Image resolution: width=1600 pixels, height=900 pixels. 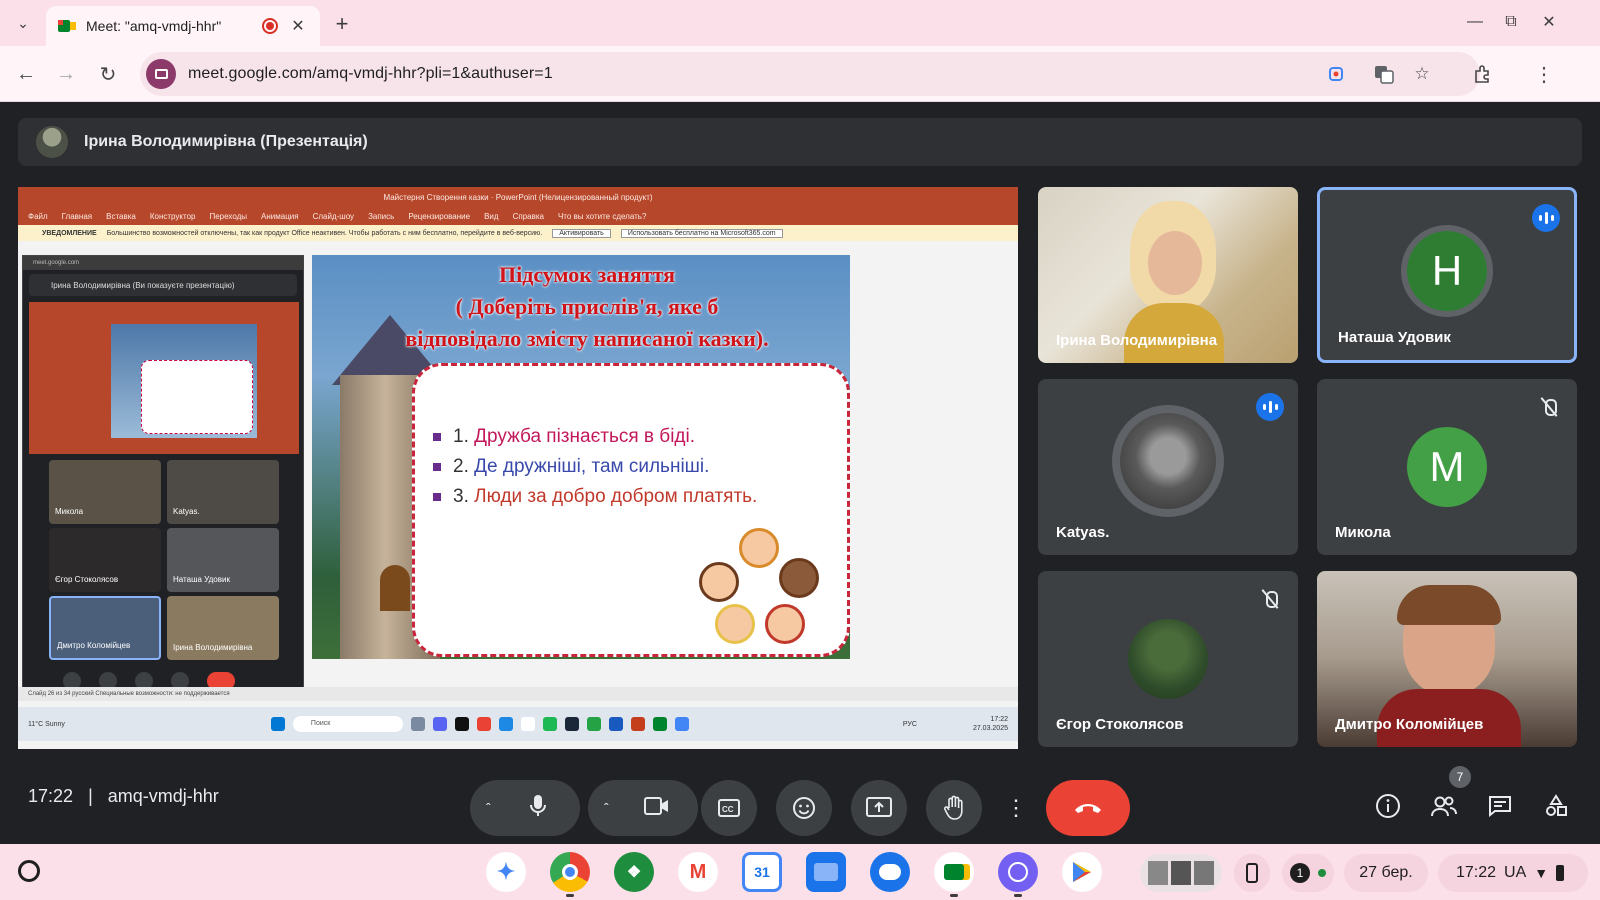 I want to click on translate-icon, so click(x=1384, y=74).